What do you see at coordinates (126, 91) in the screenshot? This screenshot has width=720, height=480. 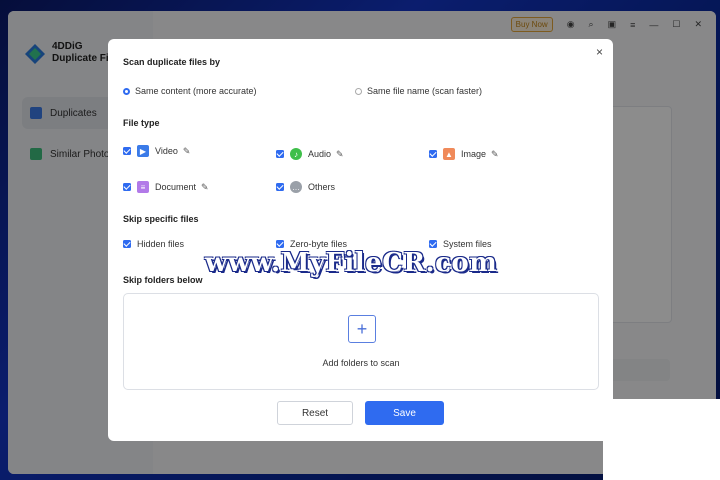 I see `radio-selected` at bounding box center [126, 91].